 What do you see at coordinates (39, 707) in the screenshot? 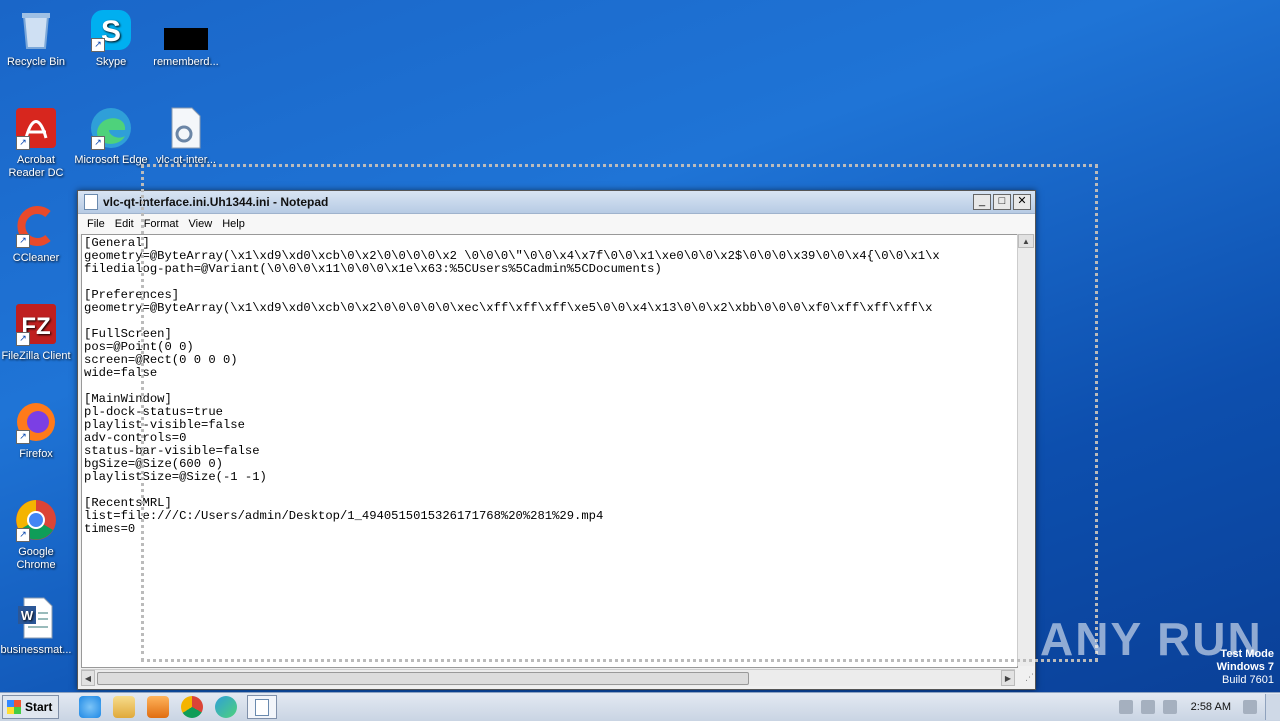
I see `start-label: Start` at bounding box center [39, 707].